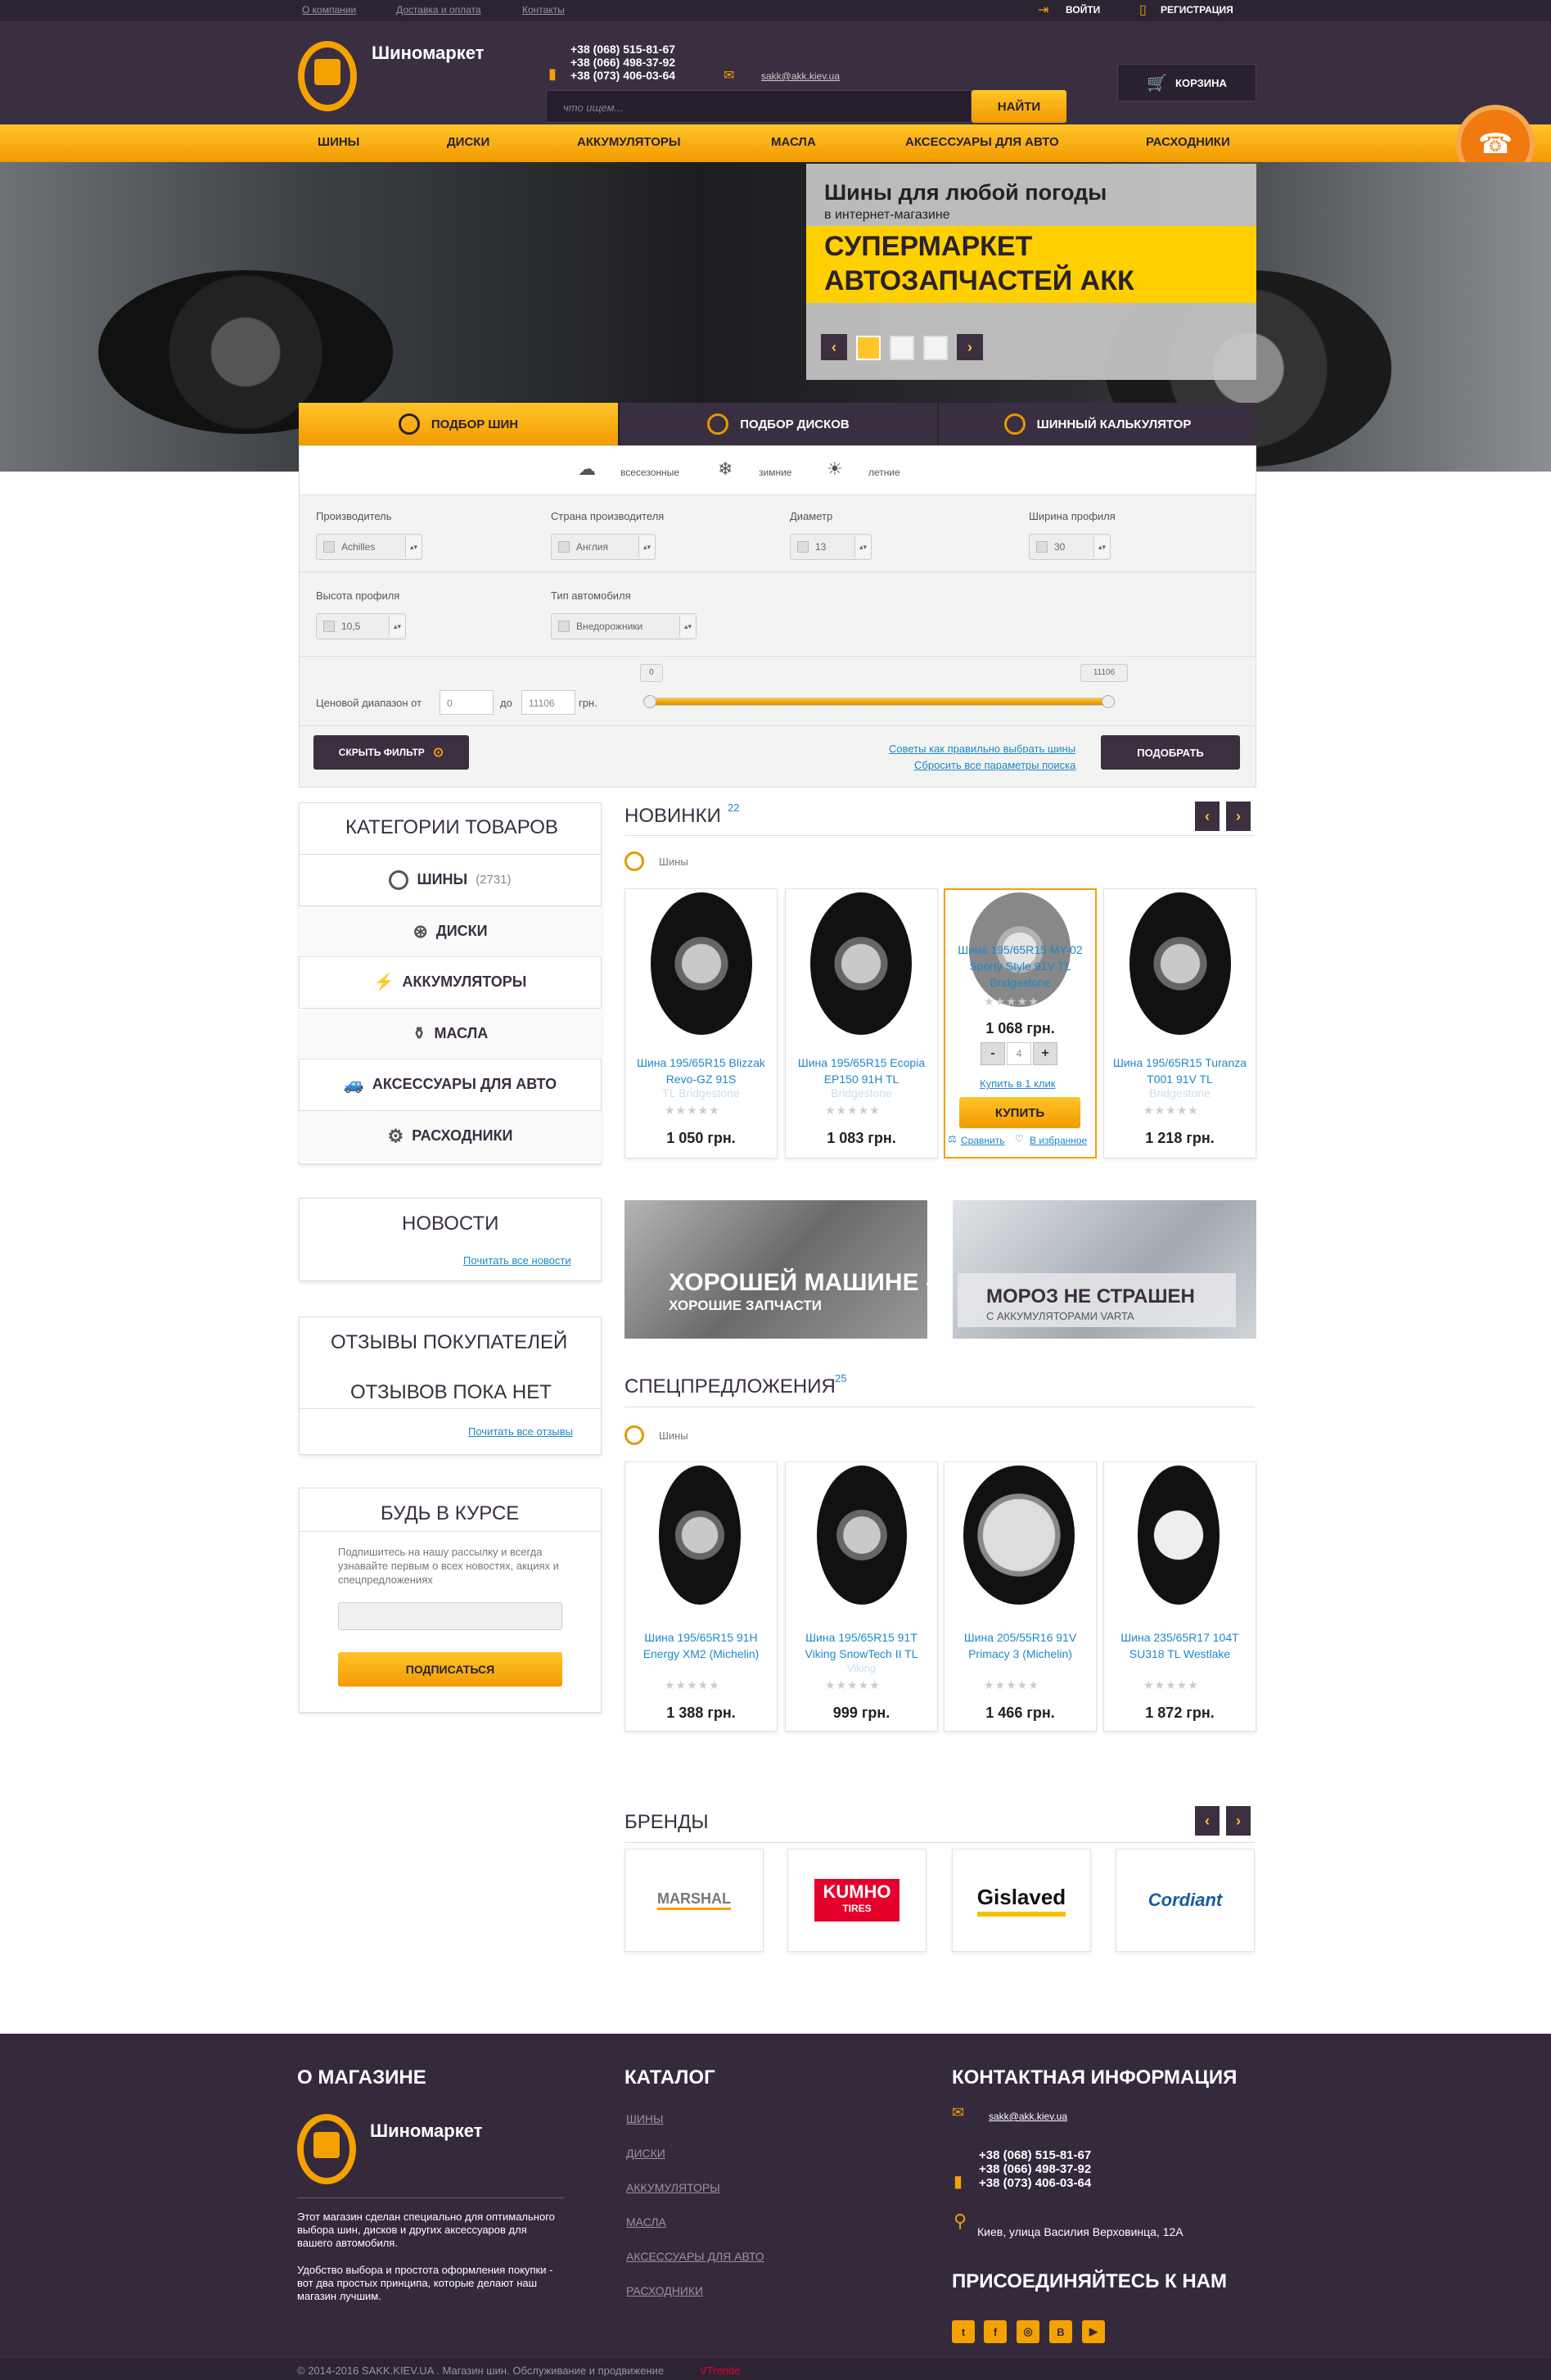  What do you see at coordinates (982, 749) in the screenshot?
I see `tips-link: Советы как правильно выбрать шины` at bounding box center [982, 749].